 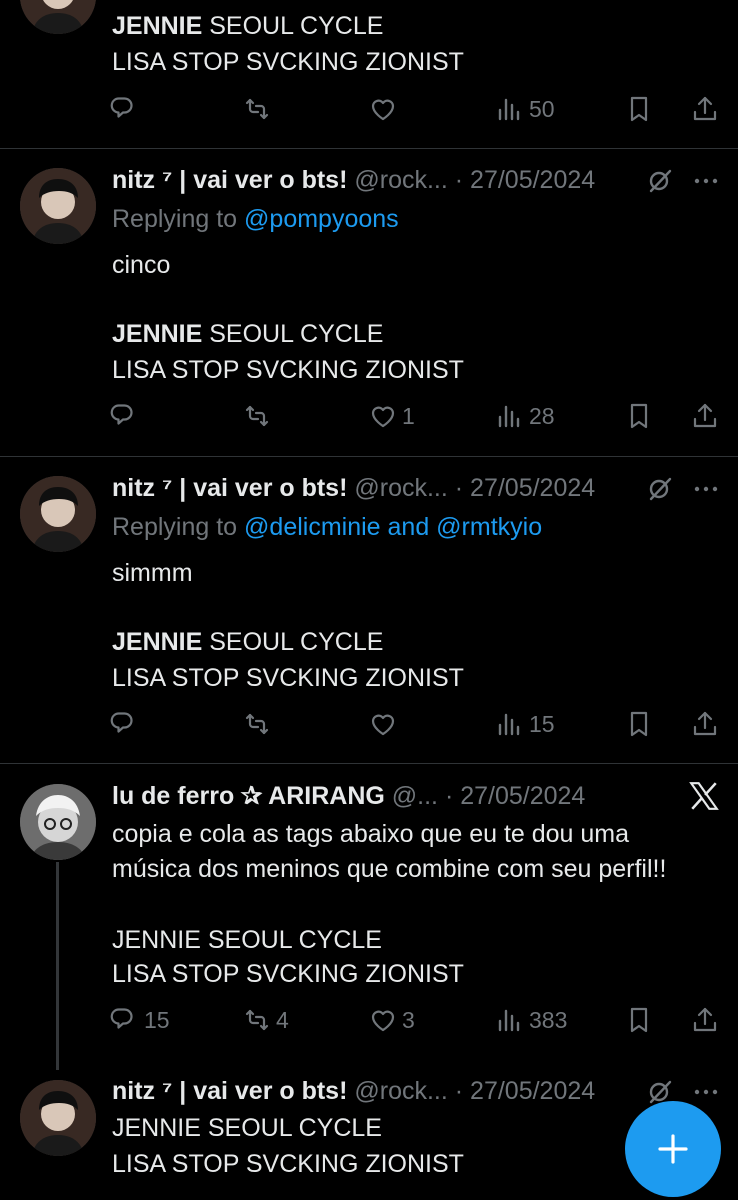 What do you see at coordinates (393, 527) in the screenshot?
I see `replying-to-link: @delicminie and @rmtkyio` at bounding box center [393, 527].